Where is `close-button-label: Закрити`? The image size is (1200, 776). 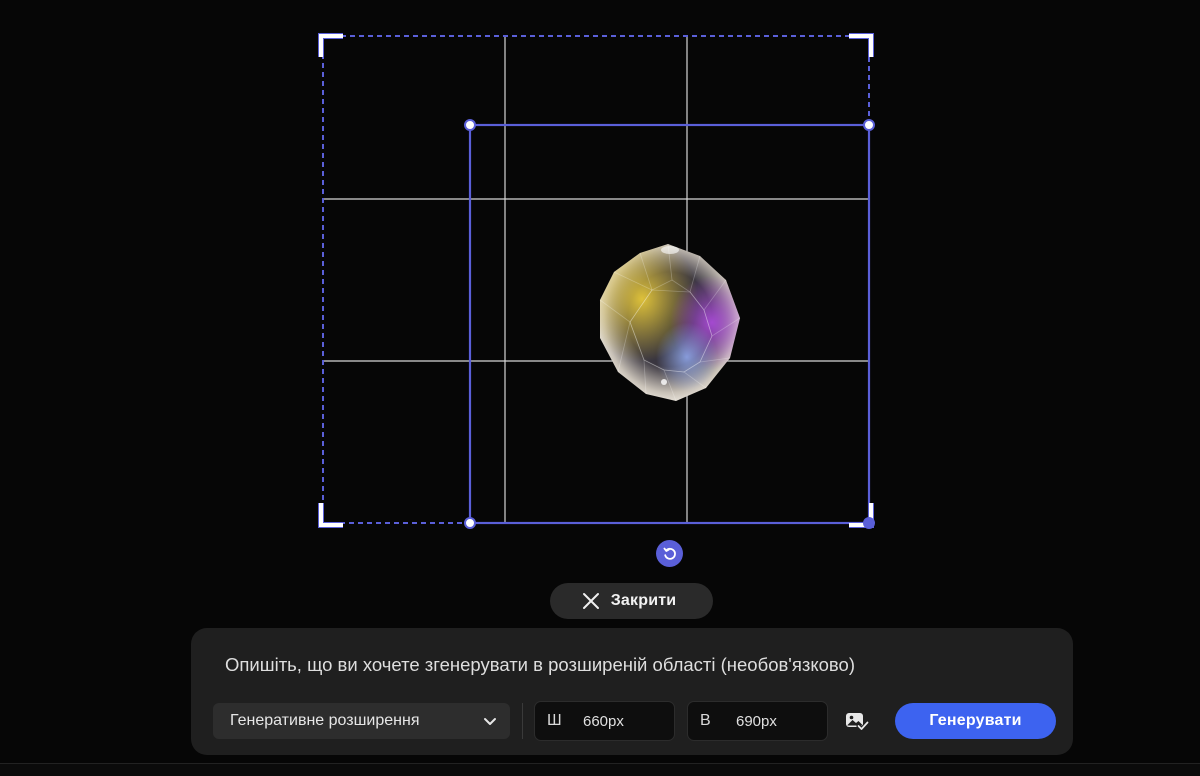 close-button-label: Закрити is located at coordinates (643, 600).